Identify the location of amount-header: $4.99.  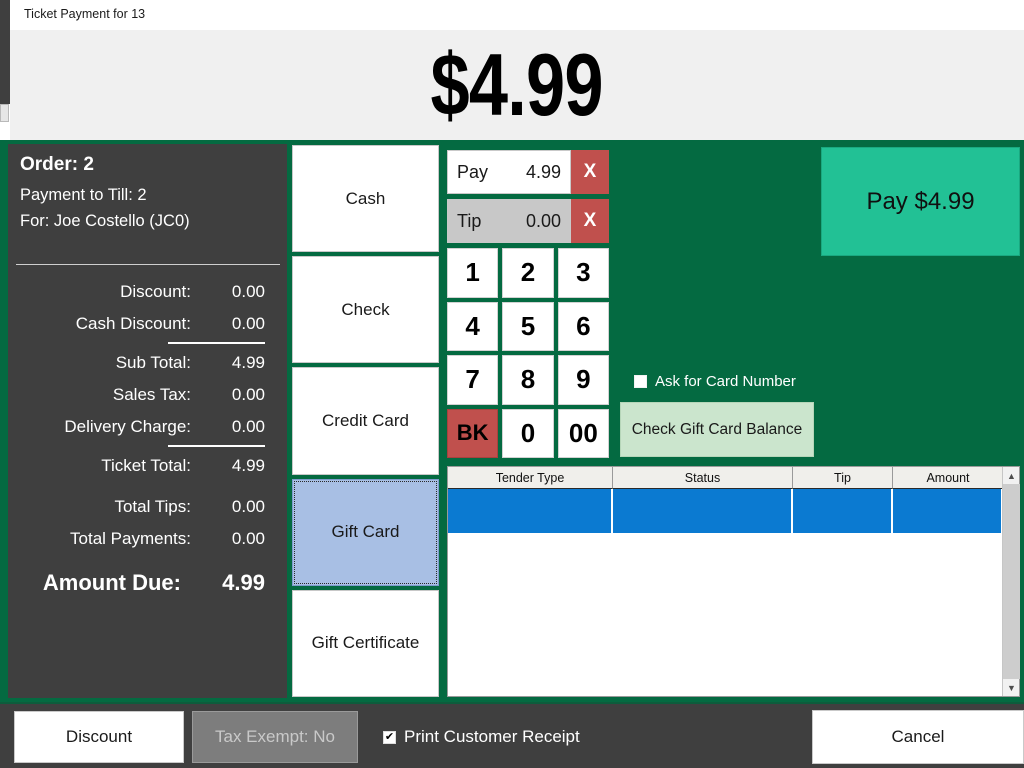
(517, 85).